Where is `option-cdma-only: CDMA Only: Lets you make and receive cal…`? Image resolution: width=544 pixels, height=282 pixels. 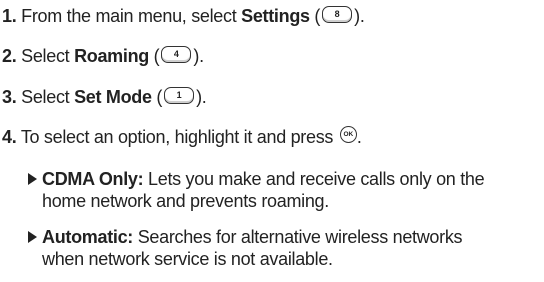 option-cdma-only: CDMA Only: Lets you make and receive cal… is located at coordinates (283, 190).